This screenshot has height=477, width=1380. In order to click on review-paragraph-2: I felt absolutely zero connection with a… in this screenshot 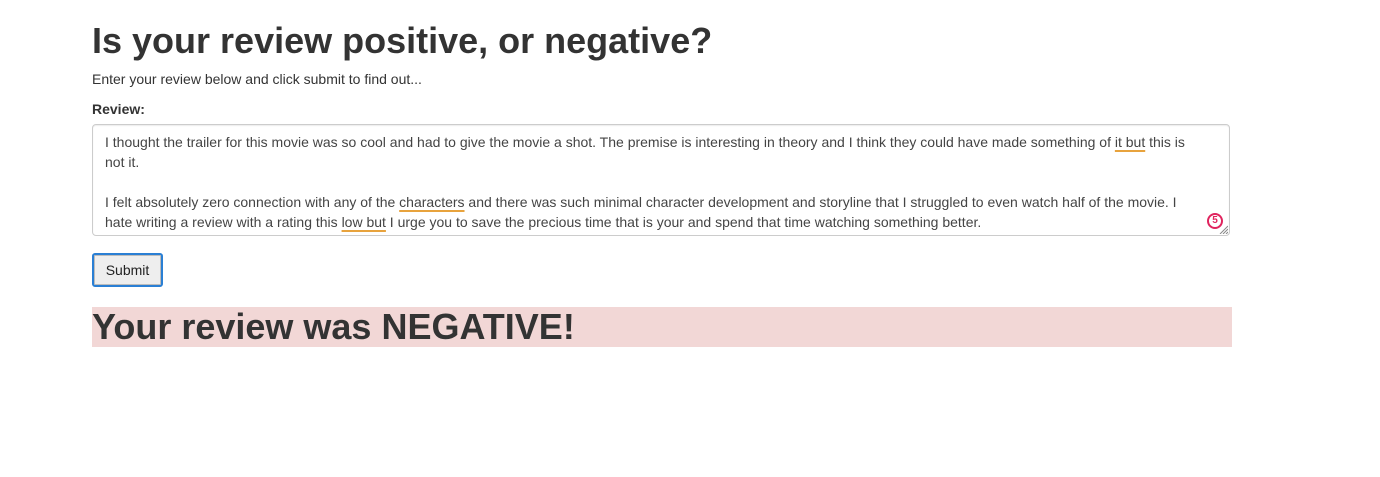, I will do `click(652, 212)`.